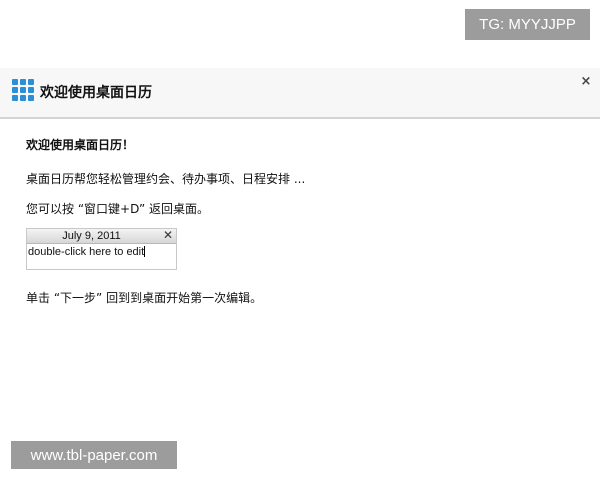 This screenshot has width=600, height=480. Describe the element at coordinates (586, 82) in the screenshot. I see `close-button: ×` at that location.